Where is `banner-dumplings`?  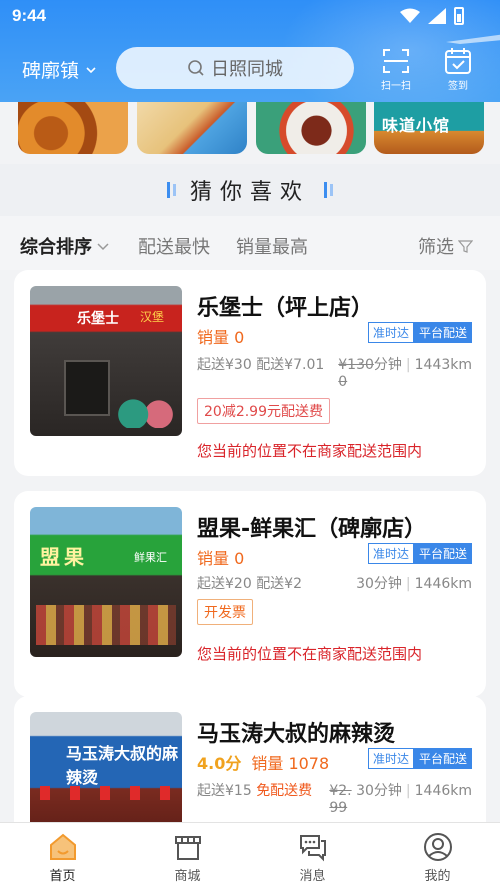
banner-dumplings is located at coordinates (192, 128).